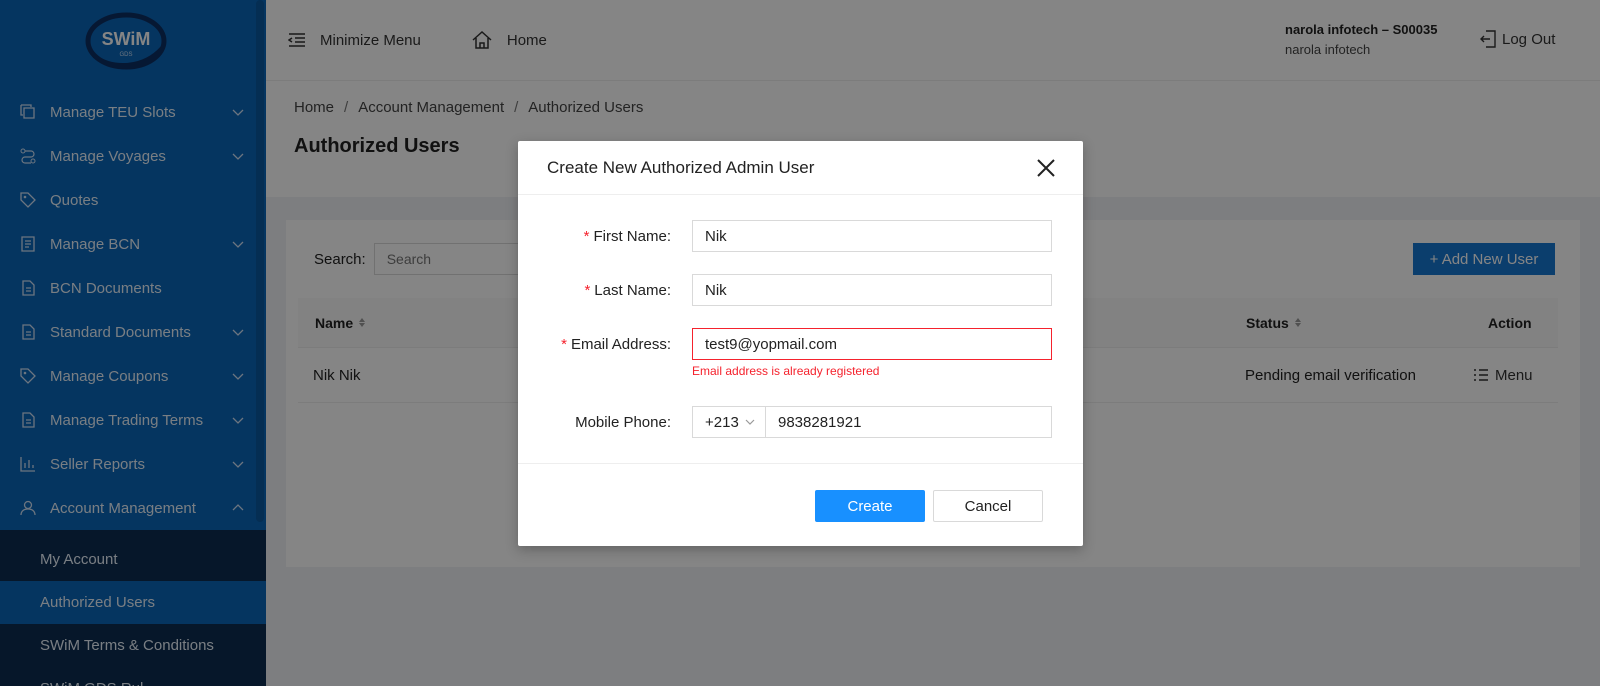 The width and height of the screenshot is (1600, 686). I want to click on modal-title: Create New Authorized Admin User, so click(681, 167).